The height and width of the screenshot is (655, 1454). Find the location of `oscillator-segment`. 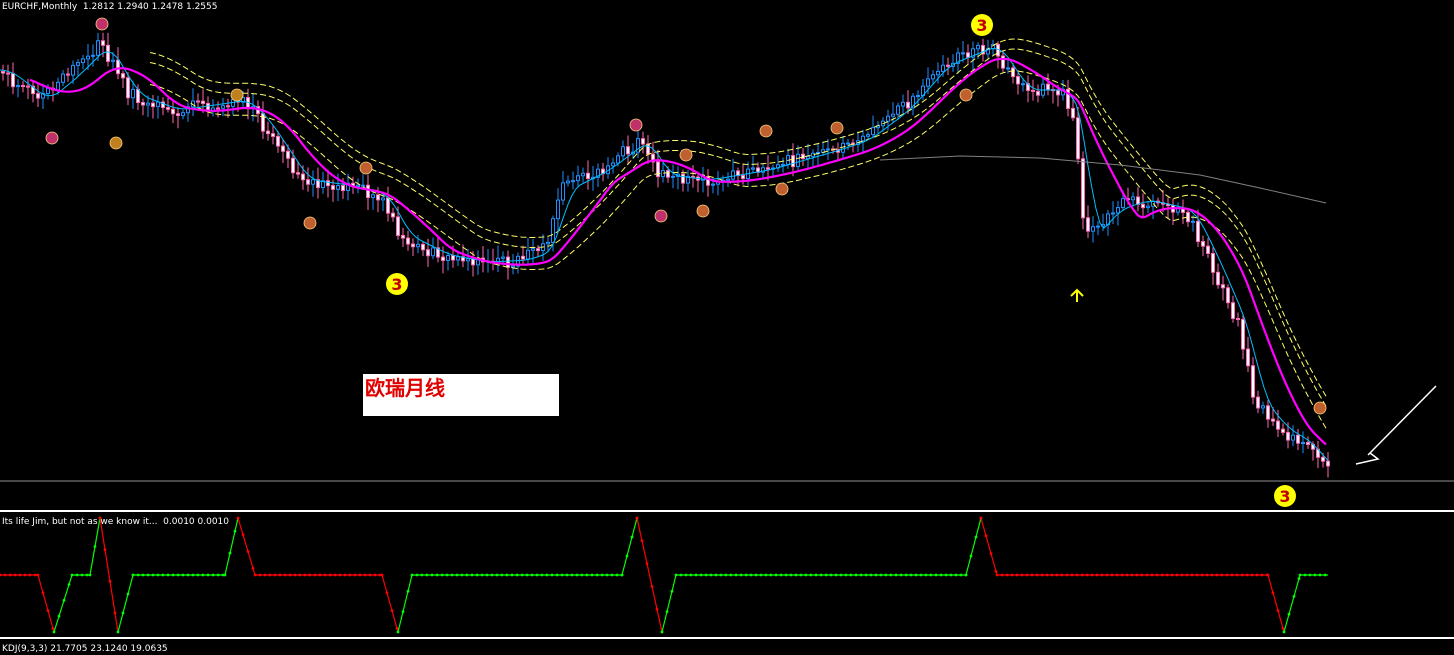

oscillator-segment is located at coordinates (46, 603).